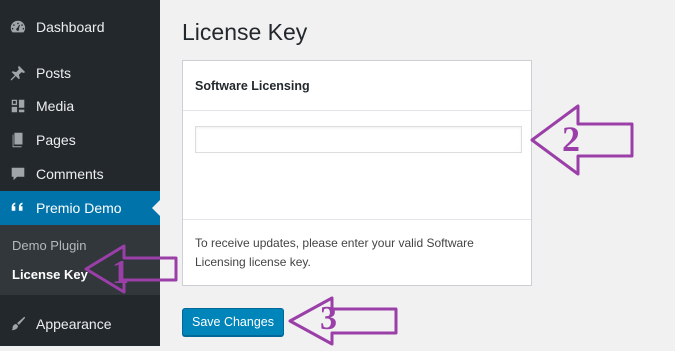  Describe the element at coordinates (18, 73) in the screenshot. I see `pin-icon` at that location.